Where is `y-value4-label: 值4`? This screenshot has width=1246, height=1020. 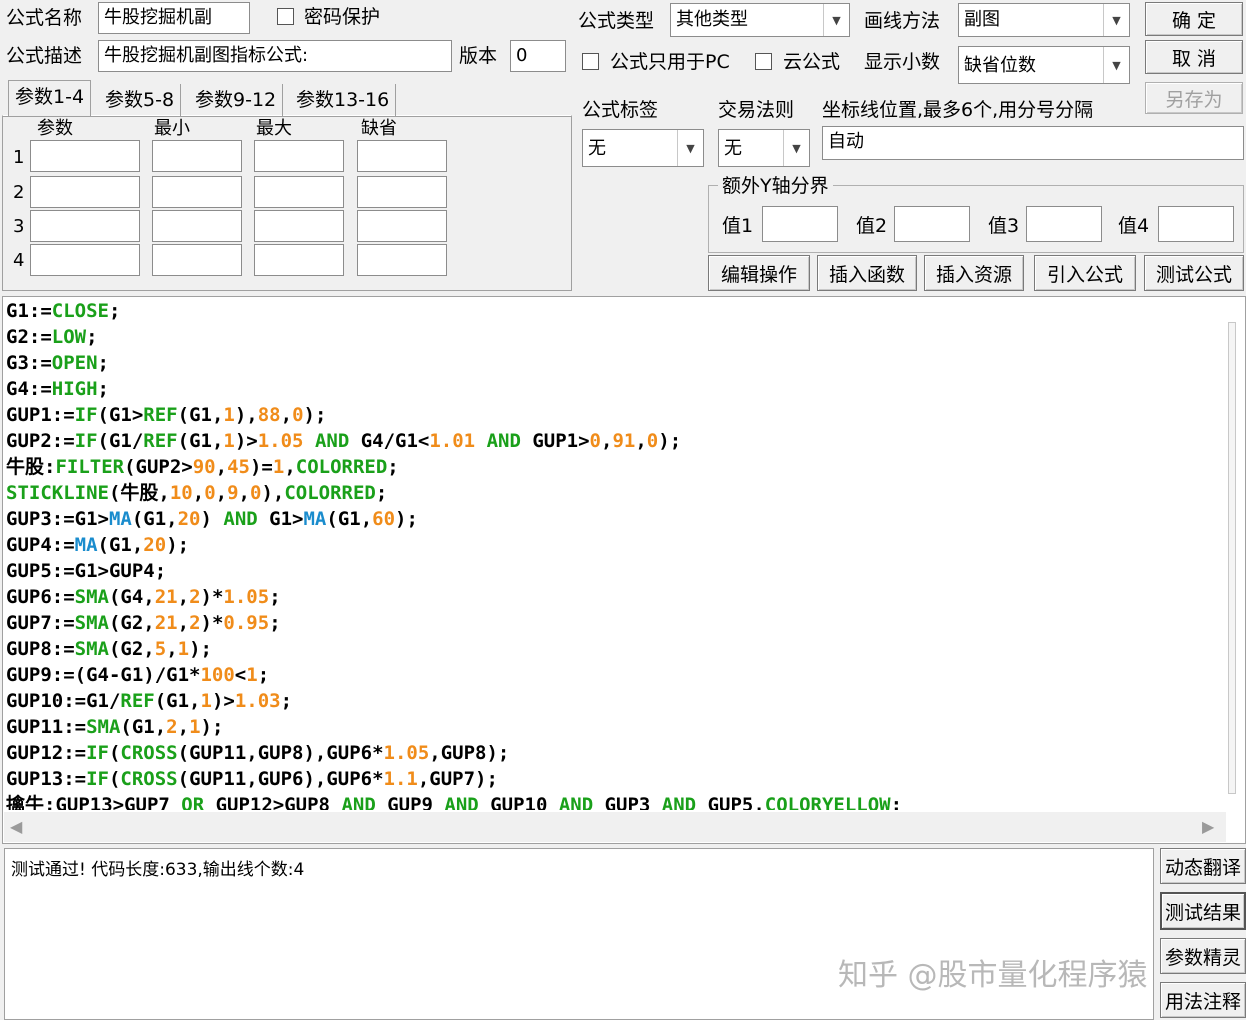 y-value4-label: 值4 is located at coordinates (1134, 226).